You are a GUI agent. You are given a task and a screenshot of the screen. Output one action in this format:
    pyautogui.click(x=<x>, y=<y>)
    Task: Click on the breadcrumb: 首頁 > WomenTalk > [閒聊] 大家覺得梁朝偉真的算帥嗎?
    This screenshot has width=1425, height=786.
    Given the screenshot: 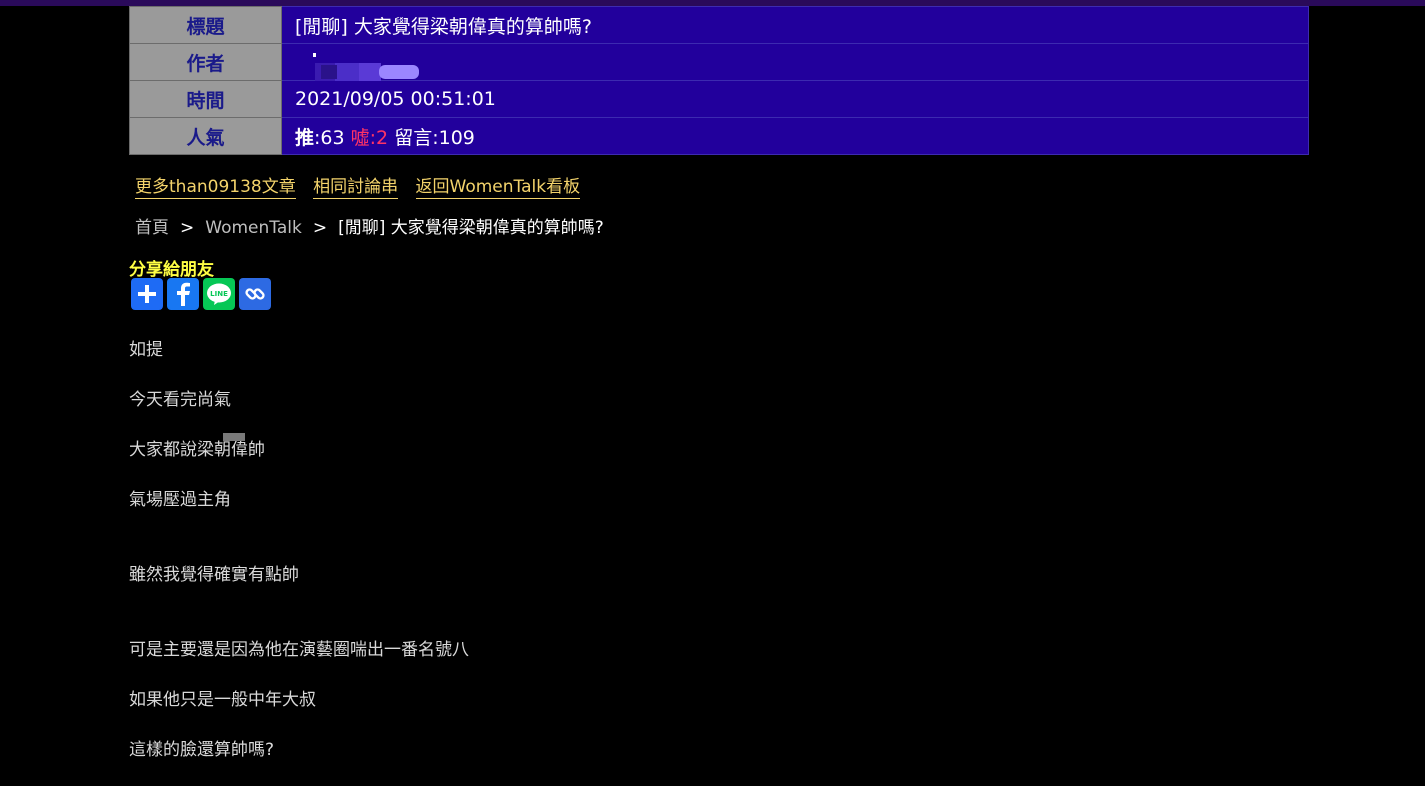 What is the action you would take?
    pyautogui.click(x=369, y=225)
    